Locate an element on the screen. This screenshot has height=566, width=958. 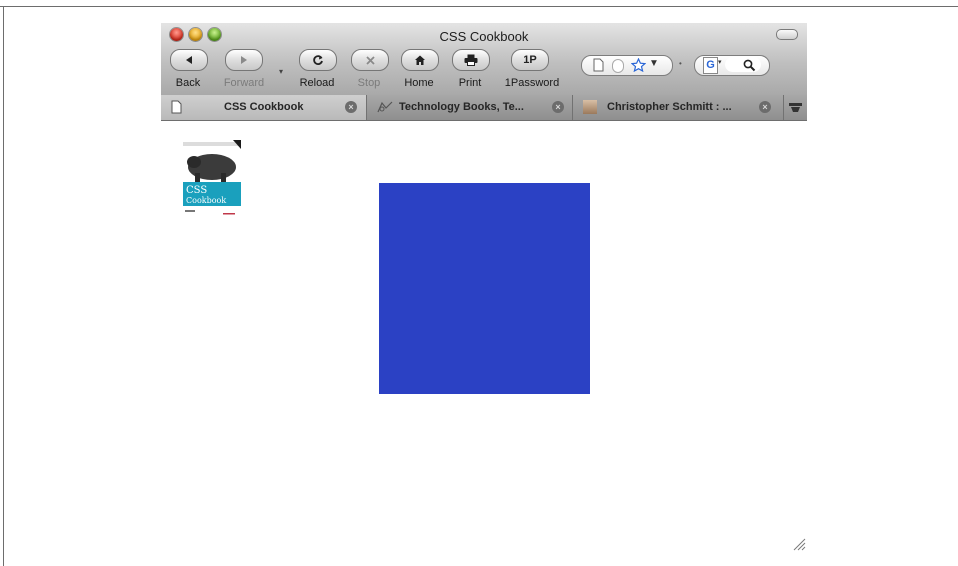
tab-technology-books: Technology Books, Te... × is located at coordinates (470, 107).